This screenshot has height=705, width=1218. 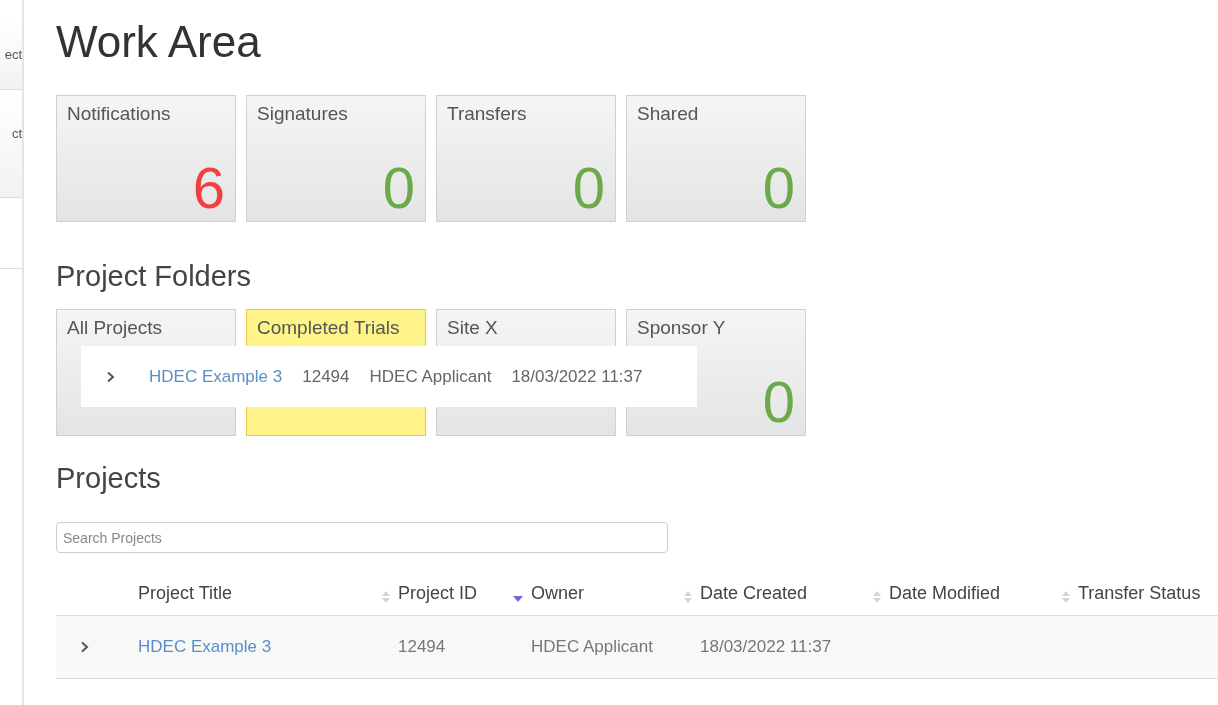 What do you see at coordinates (208, 188) in the screenshot?
I see `tile-count: 6` at bounding box center [208, 188].